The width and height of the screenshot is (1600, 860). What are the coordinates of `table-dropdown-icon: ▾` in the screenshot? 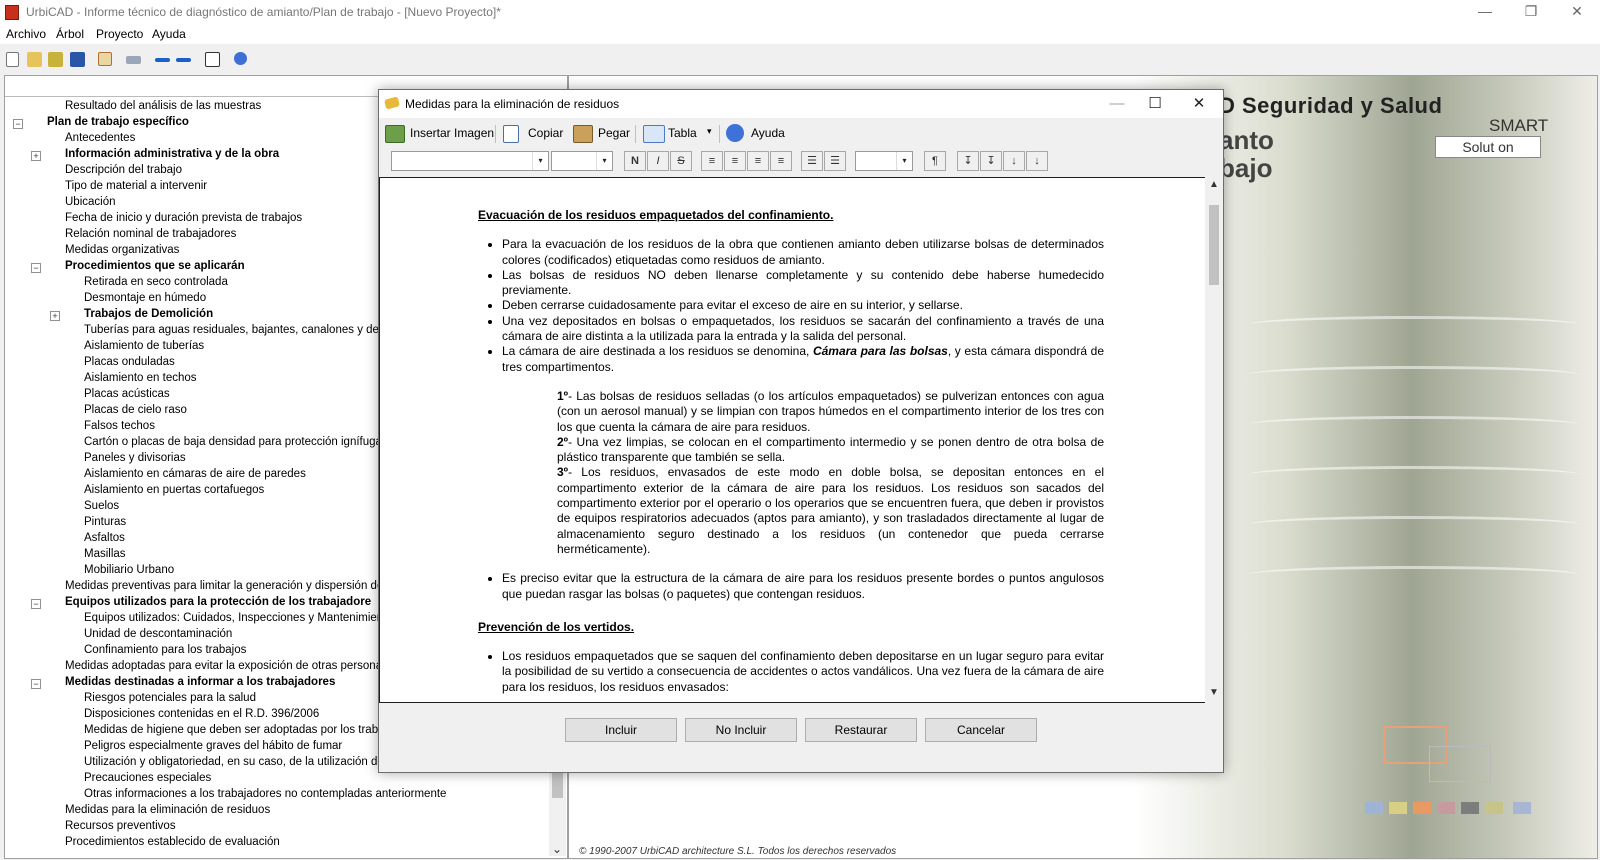 It's located at (709, 131).